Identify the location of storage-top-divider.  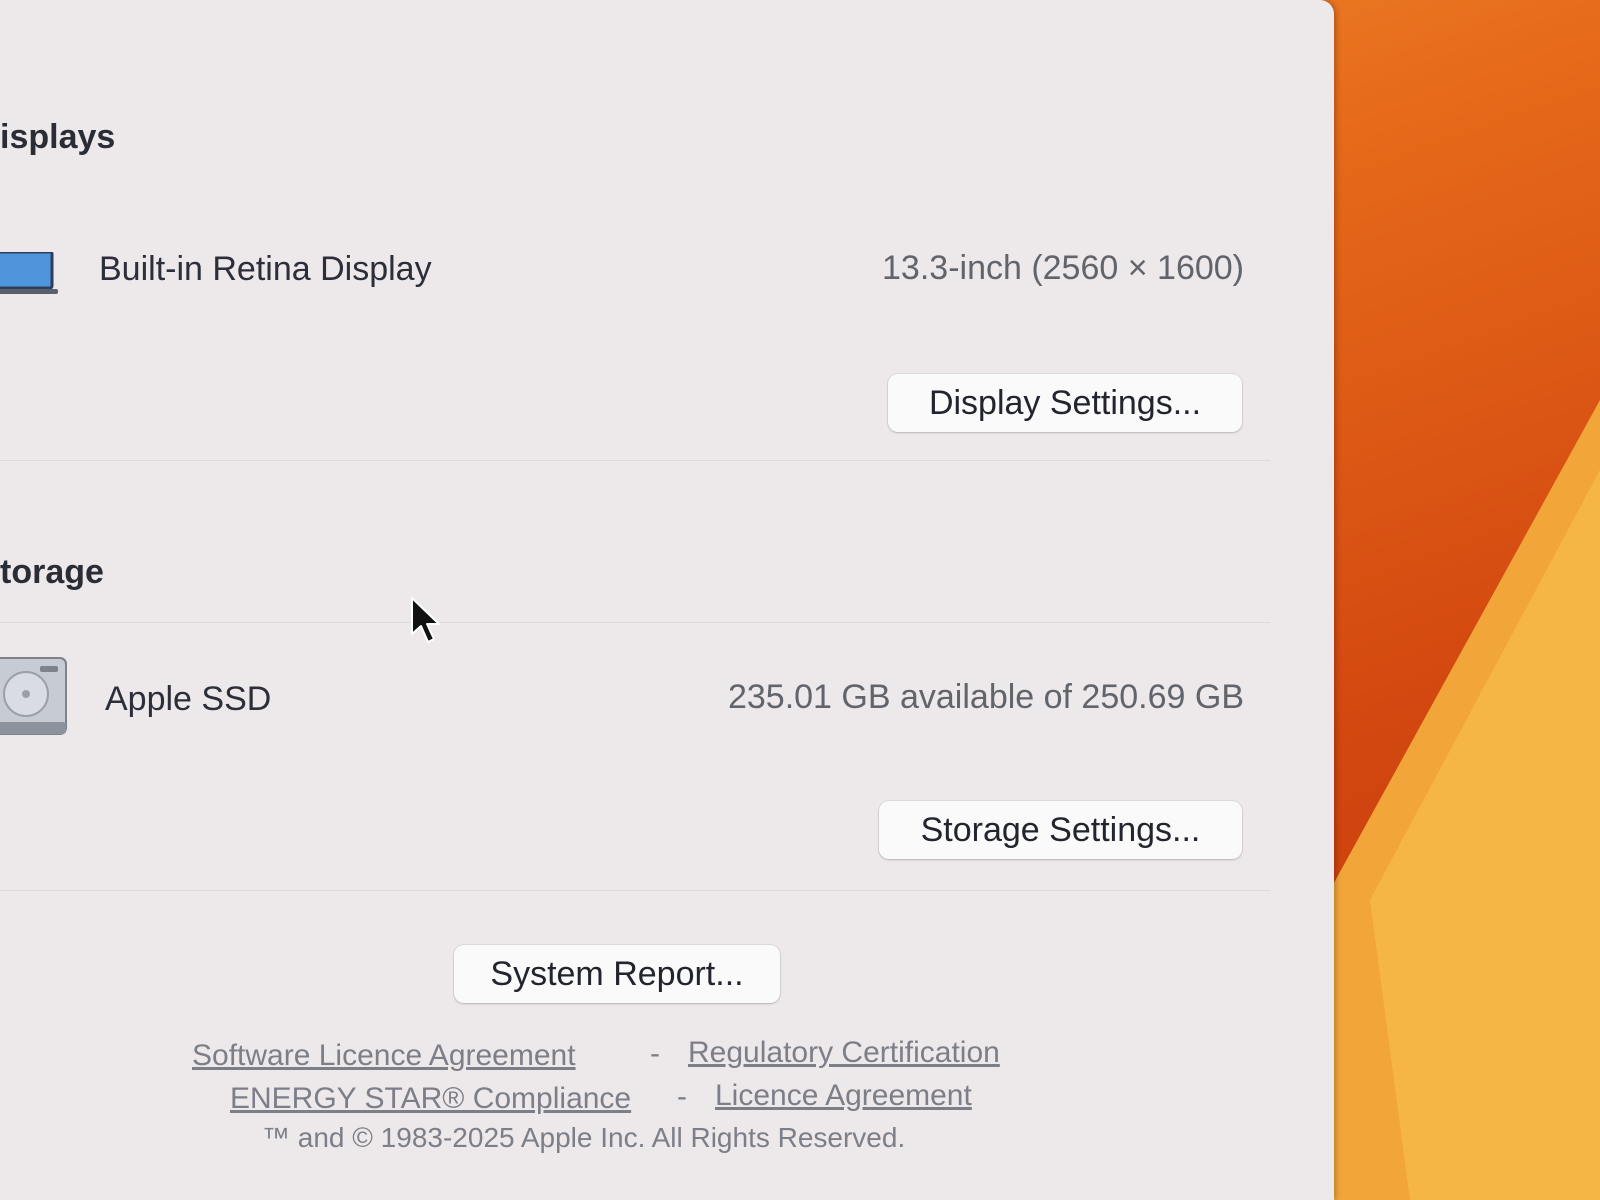
(635, 622).